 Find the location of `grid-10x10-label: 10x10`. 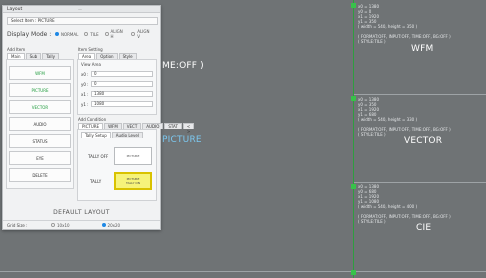

grid-10x10-label: 10x10 is located at coordinates (63, 225).